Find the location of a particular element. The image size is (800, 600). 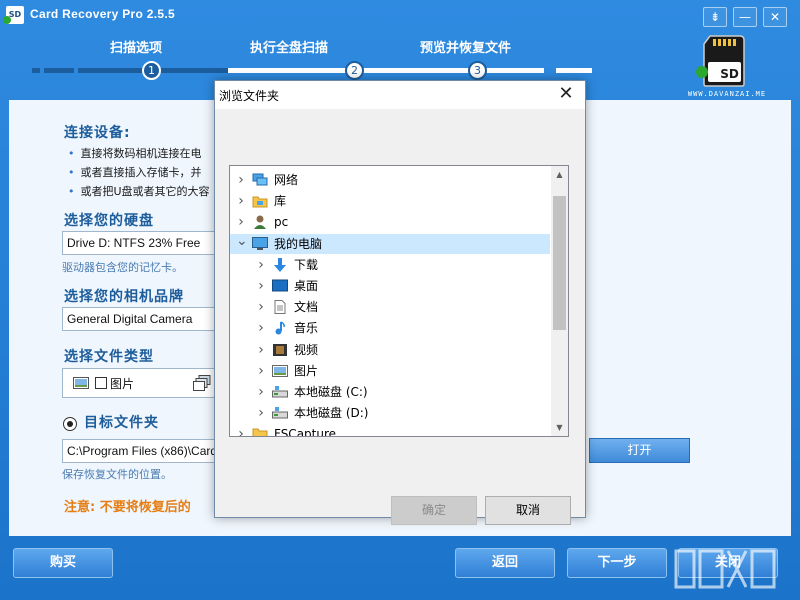

target-folder-title: 目标文件夹 is located at coordinates (121, 423).